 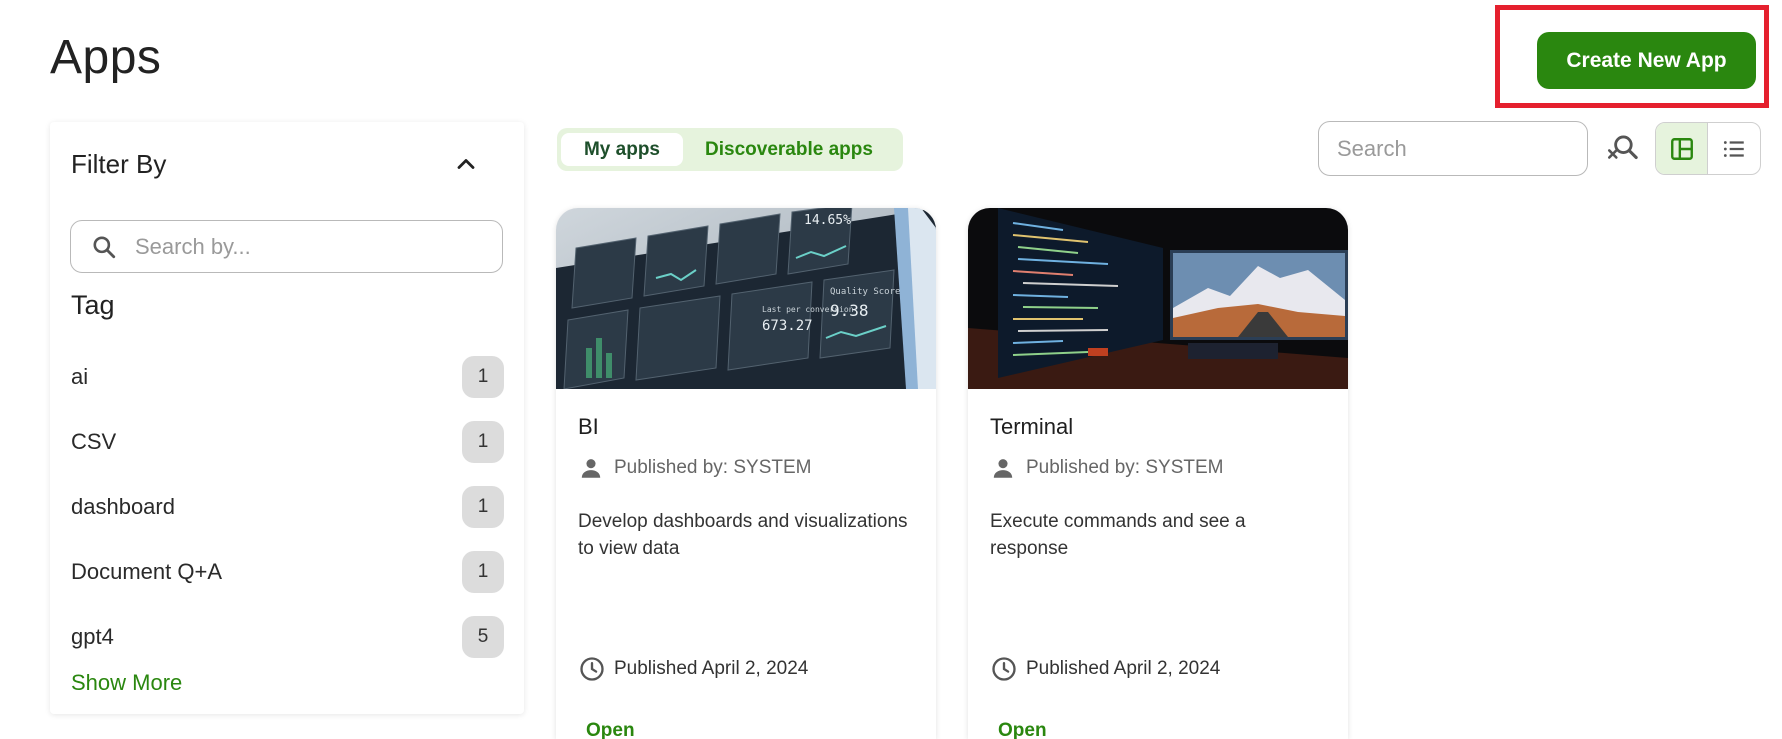 I want to click on list-view-button, so click(x=1734, y=148).